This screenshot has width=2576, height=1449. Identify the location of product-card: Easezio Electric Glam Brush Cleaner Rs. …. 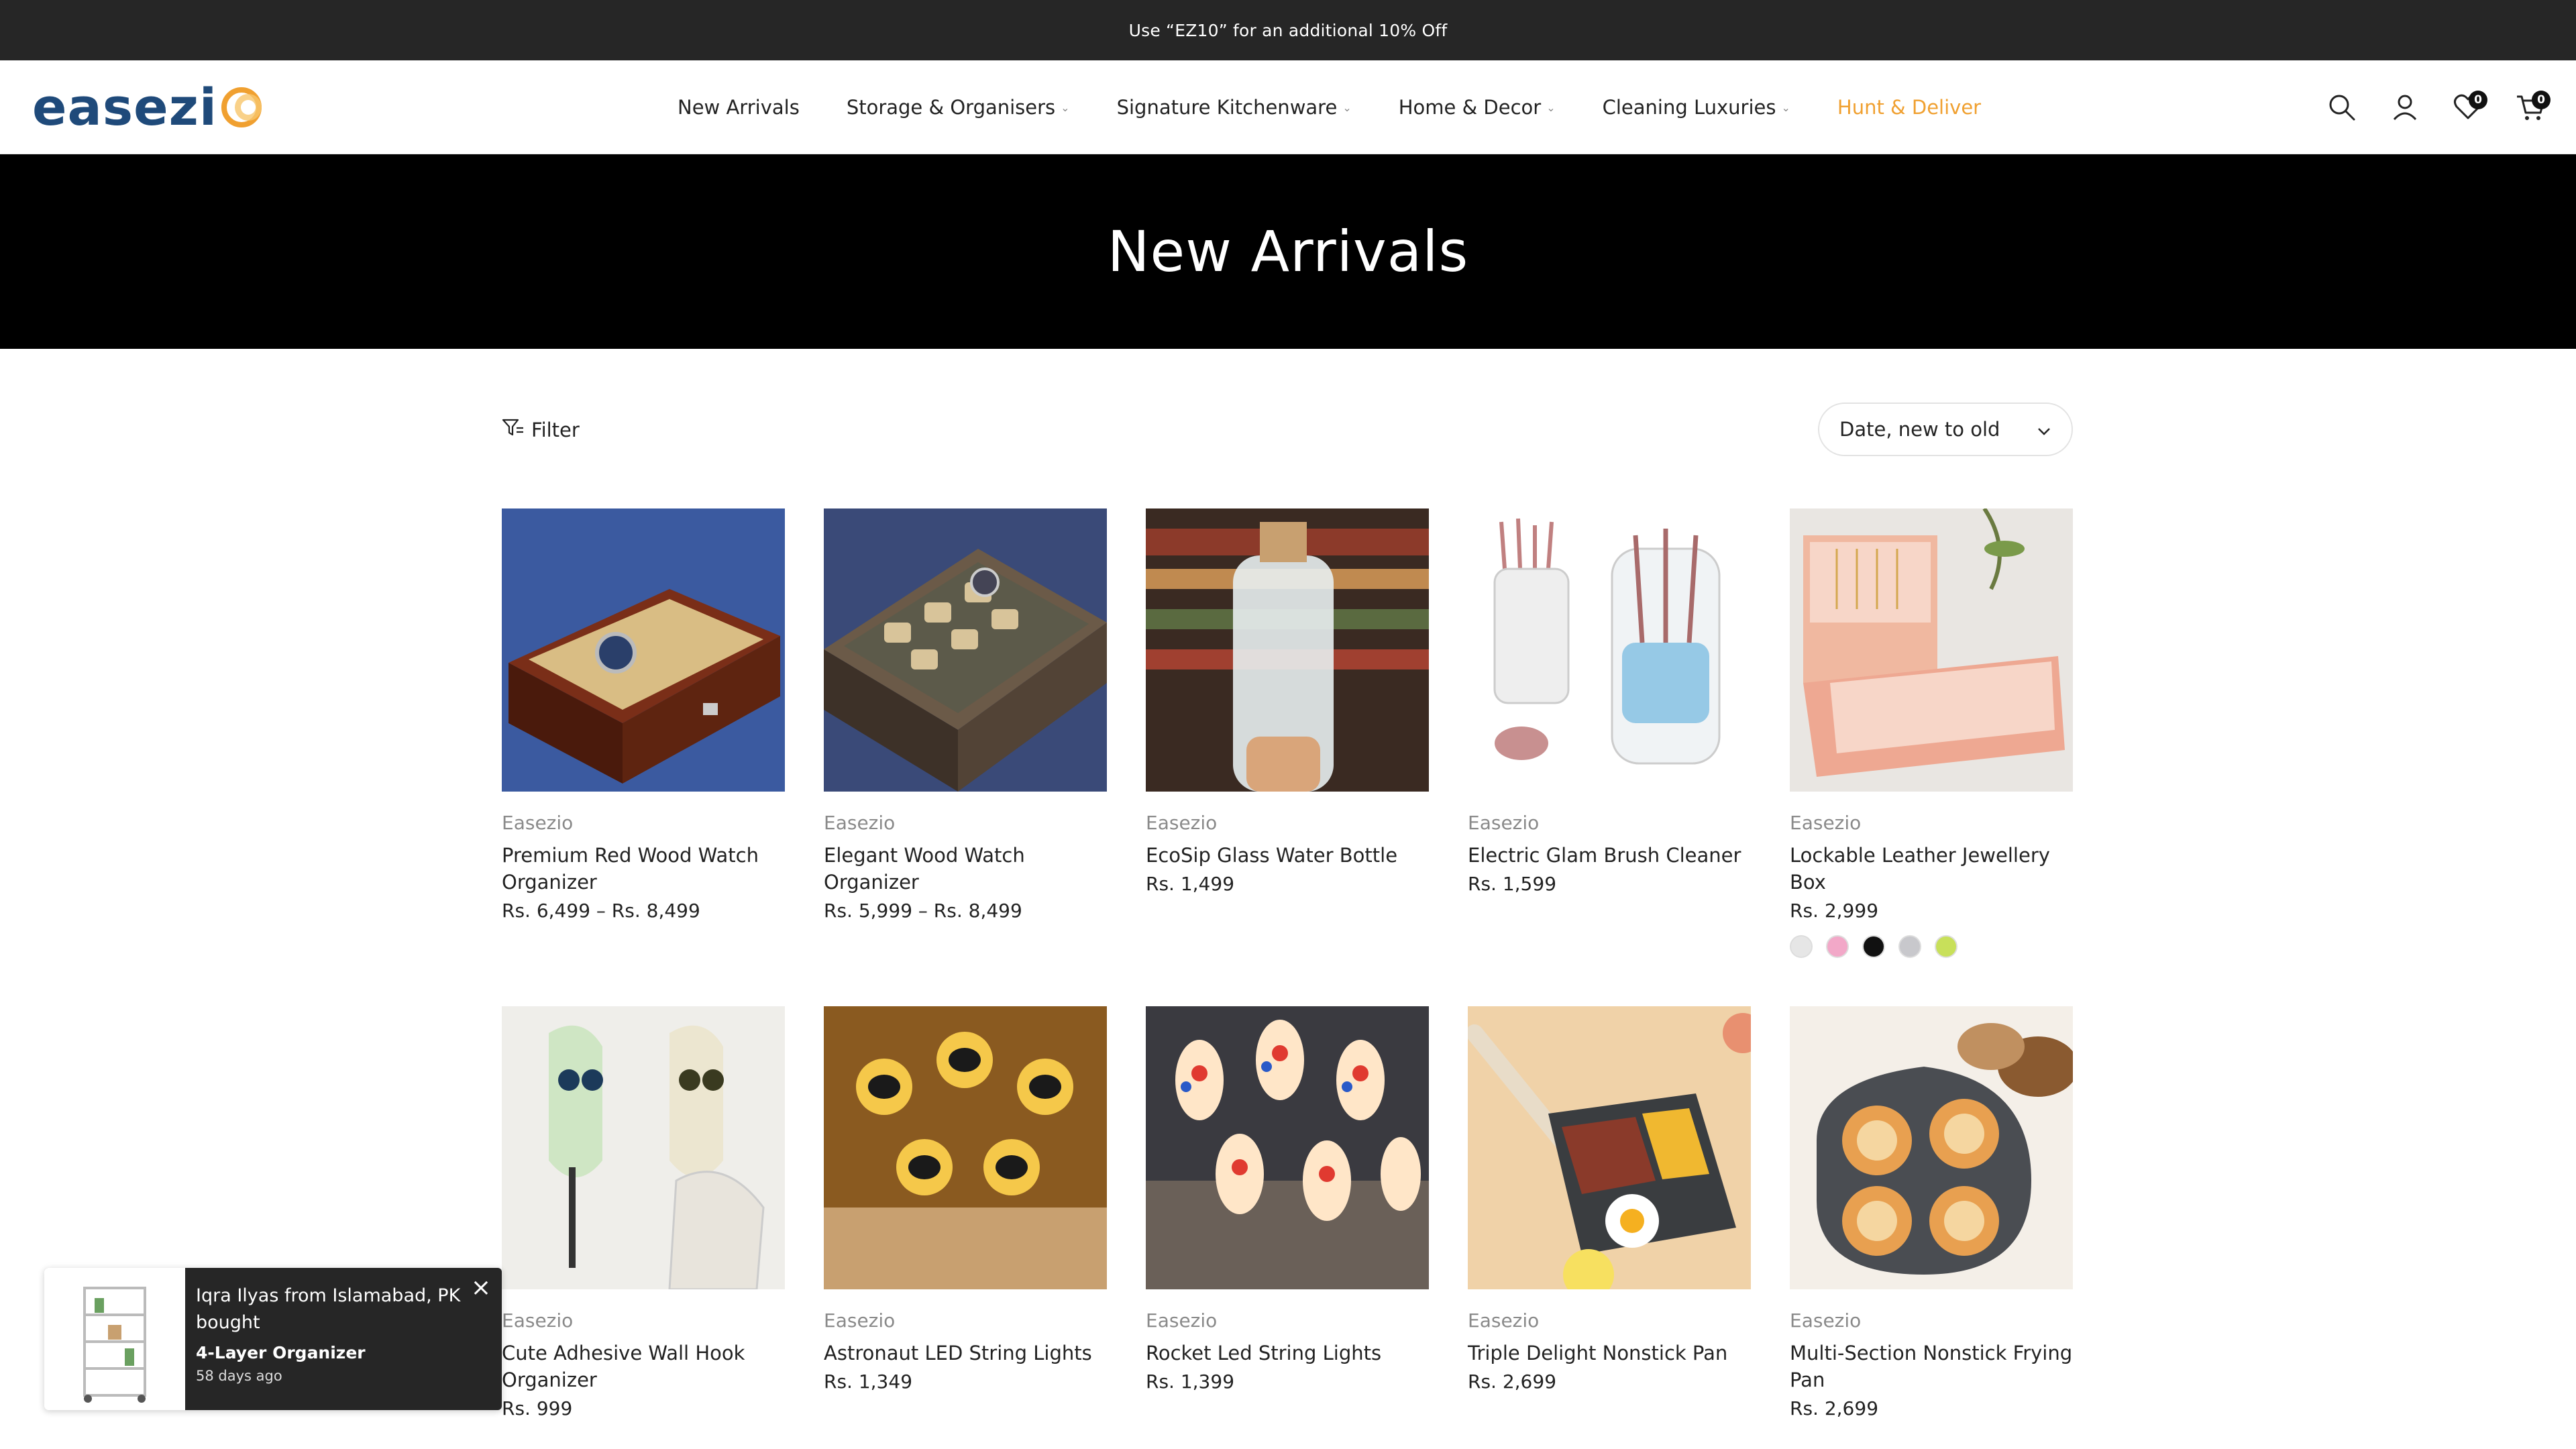
(1609, 701).